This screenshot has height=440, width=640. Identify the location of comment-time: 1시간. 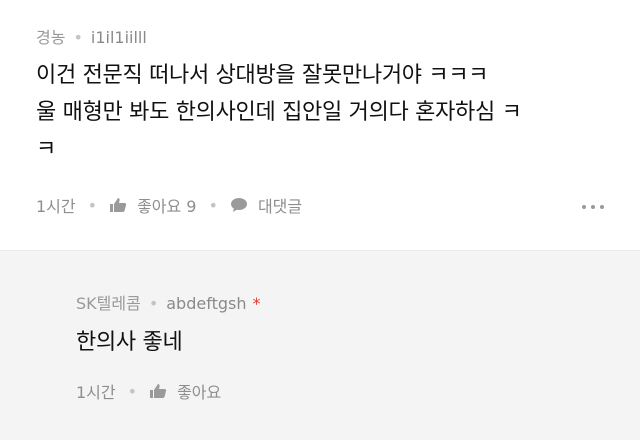
(56, 206).